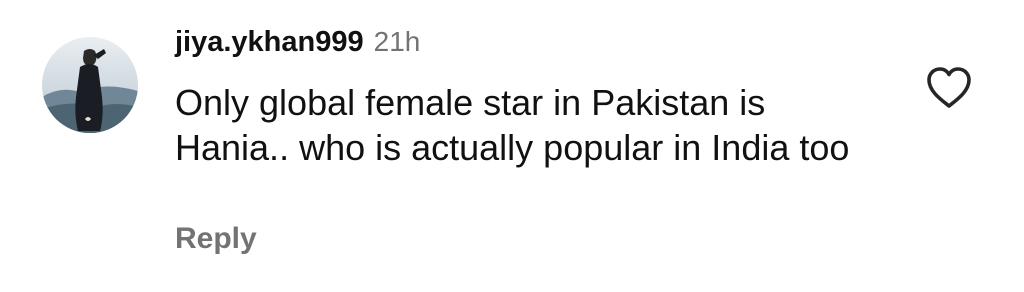  I want to click on like-button, so click(949, 88).